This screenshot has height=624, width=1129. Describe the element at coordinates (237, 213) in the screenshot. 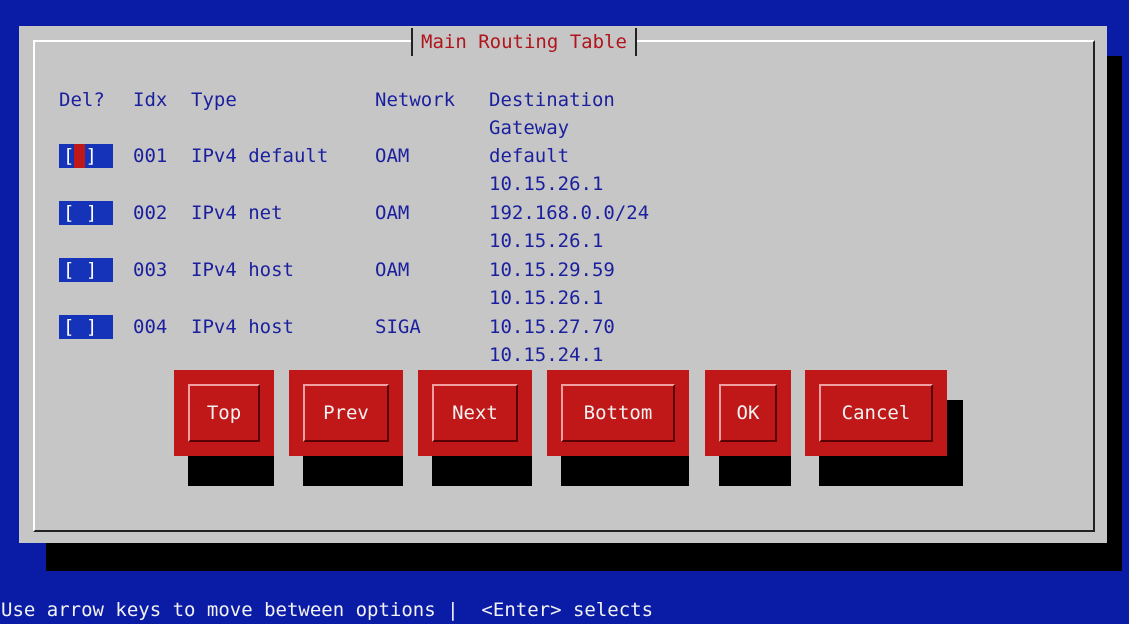

I see `row-type: IPv4 net` at that location.